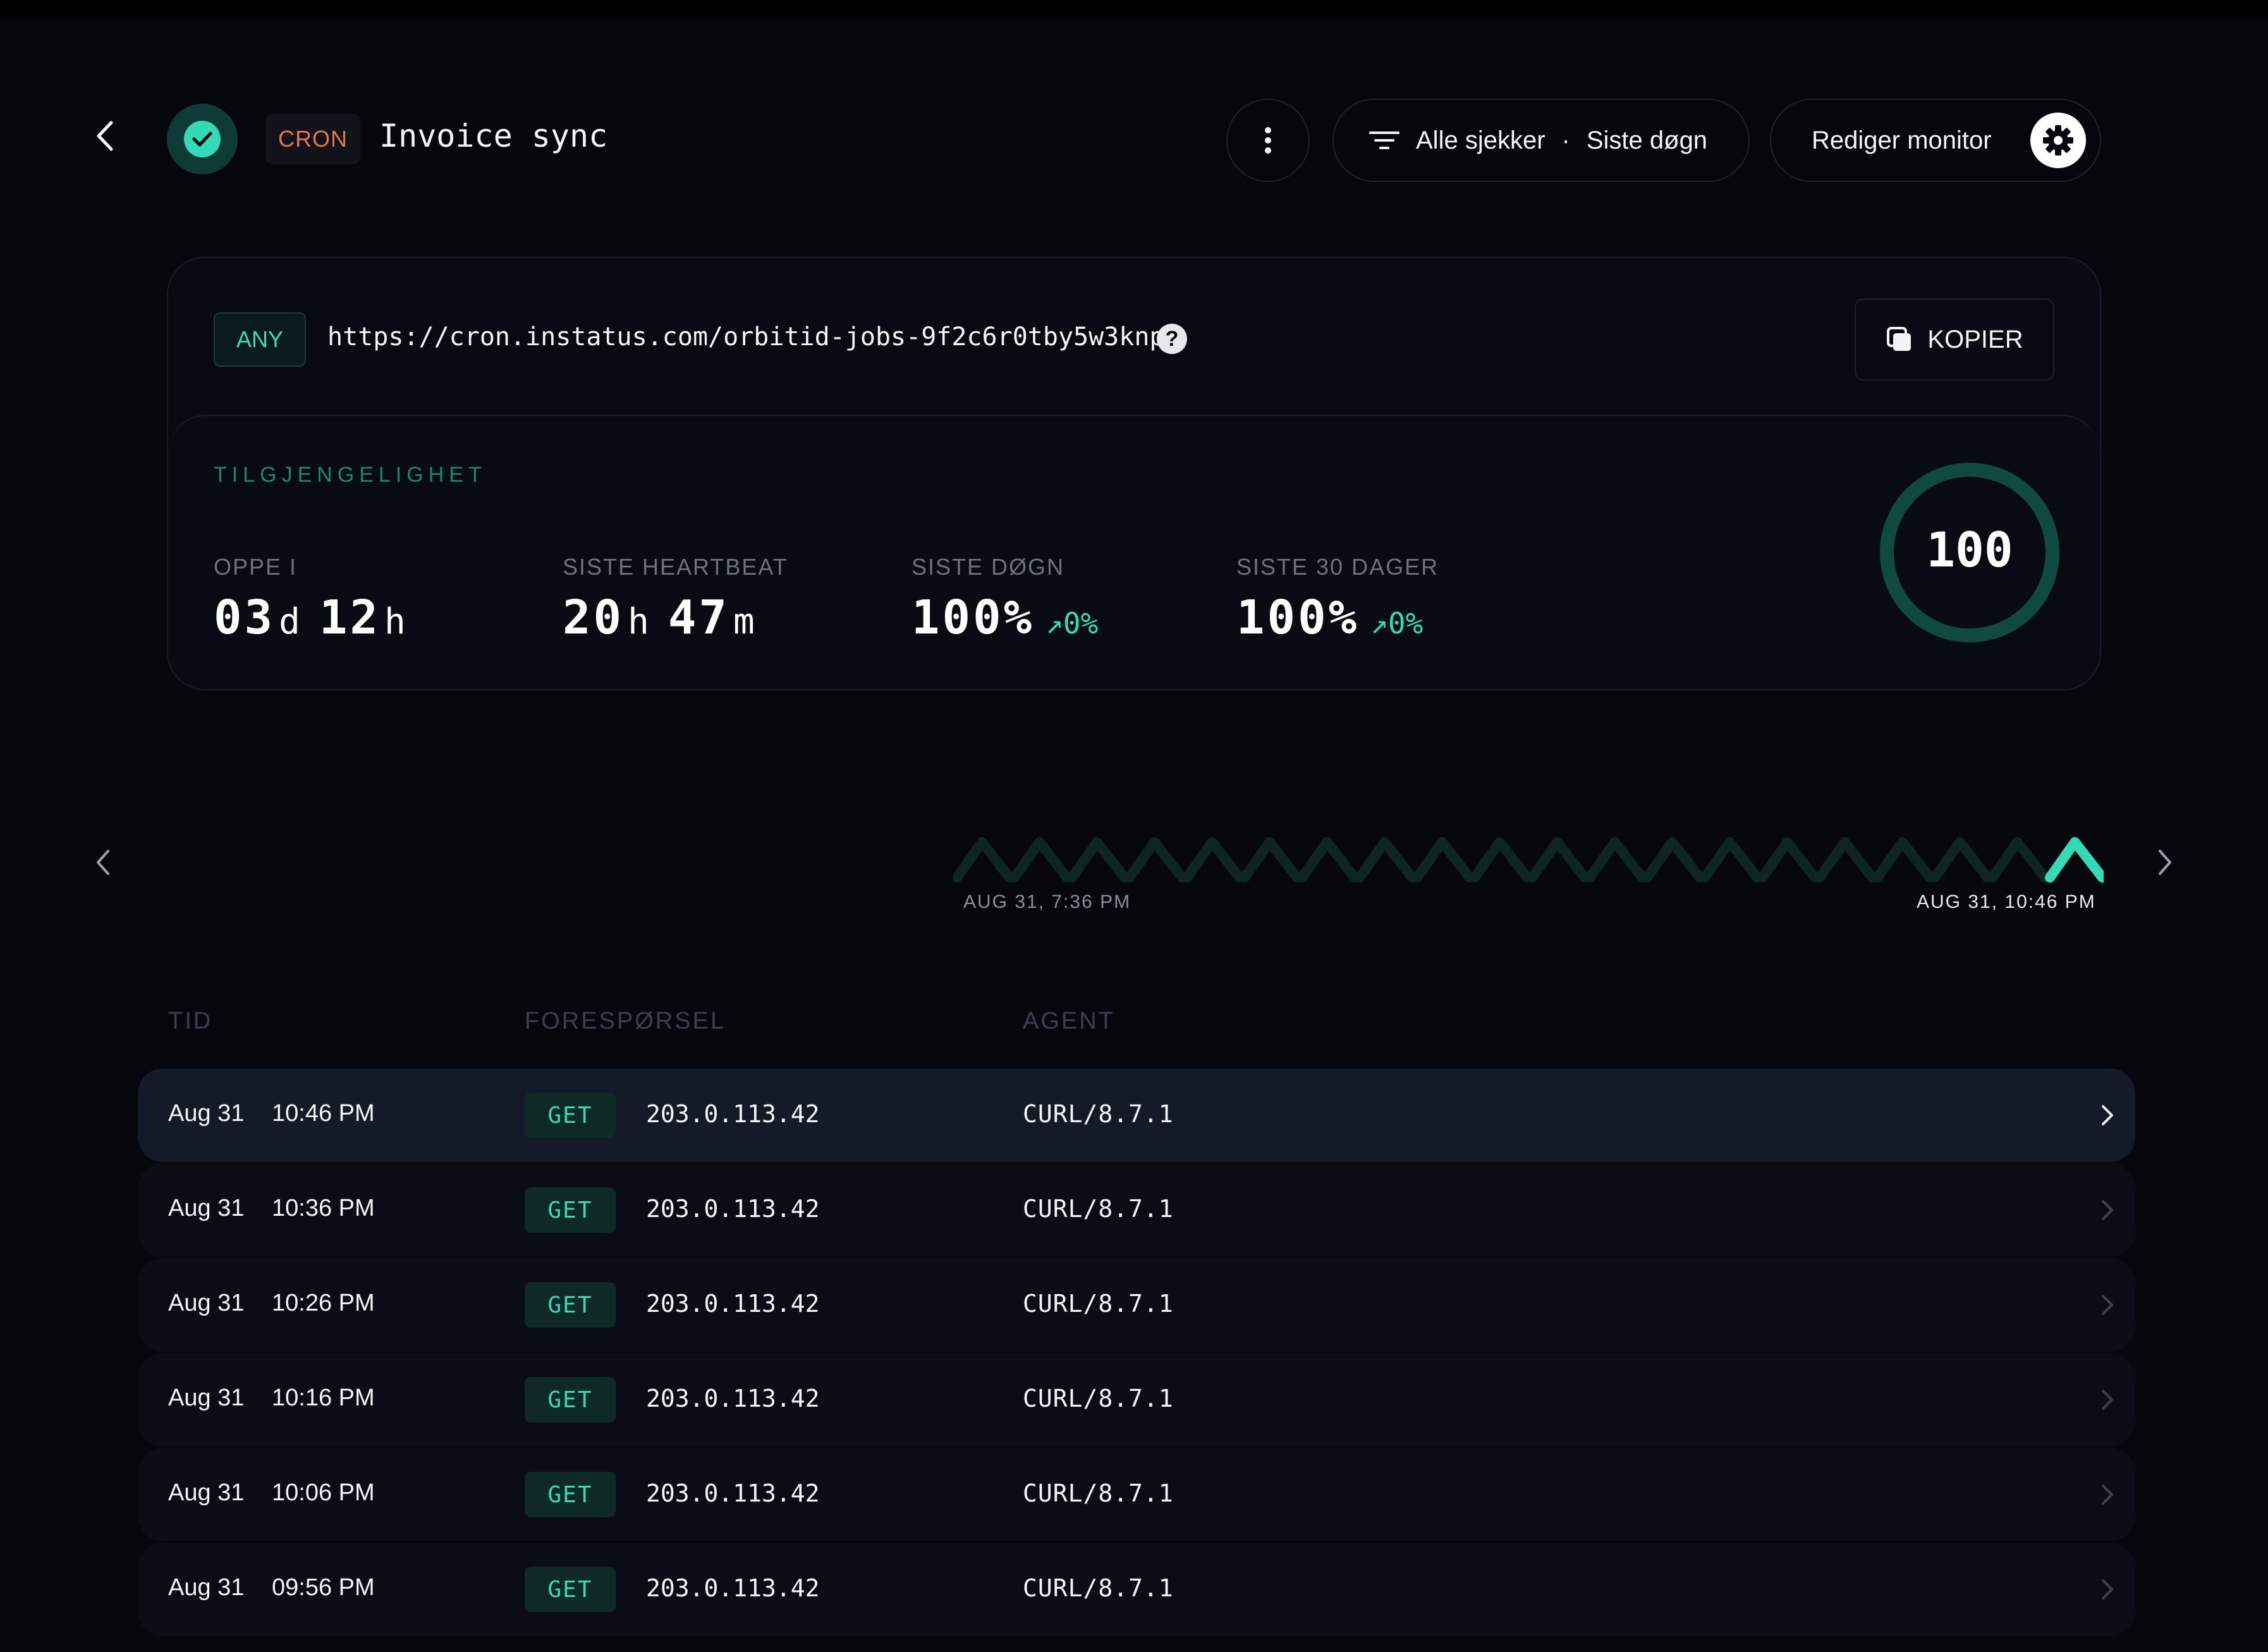 This screenshot has width=2268, height=1652. Describe the element at coordinates (312, 139) in the screenshot. I see `monitor-type-tag: CRON` at that location.